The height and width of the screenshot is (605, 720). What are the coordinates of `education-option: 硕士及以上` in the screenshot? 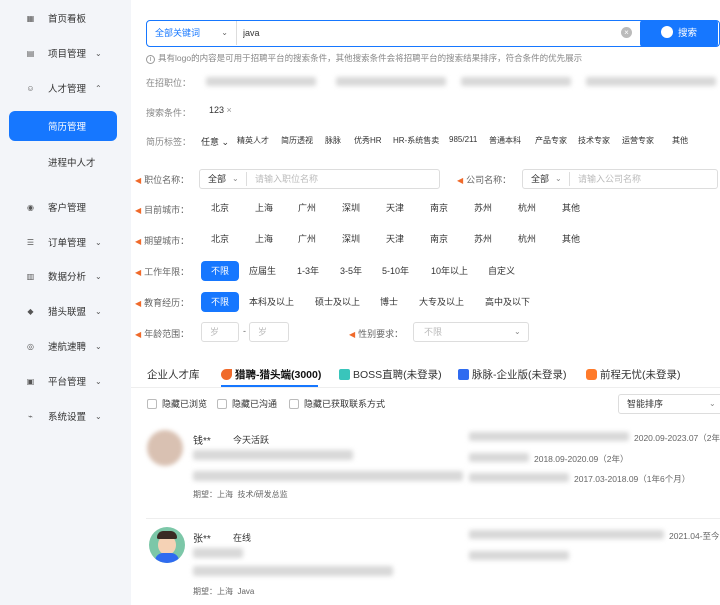 It's located at (337, 302).